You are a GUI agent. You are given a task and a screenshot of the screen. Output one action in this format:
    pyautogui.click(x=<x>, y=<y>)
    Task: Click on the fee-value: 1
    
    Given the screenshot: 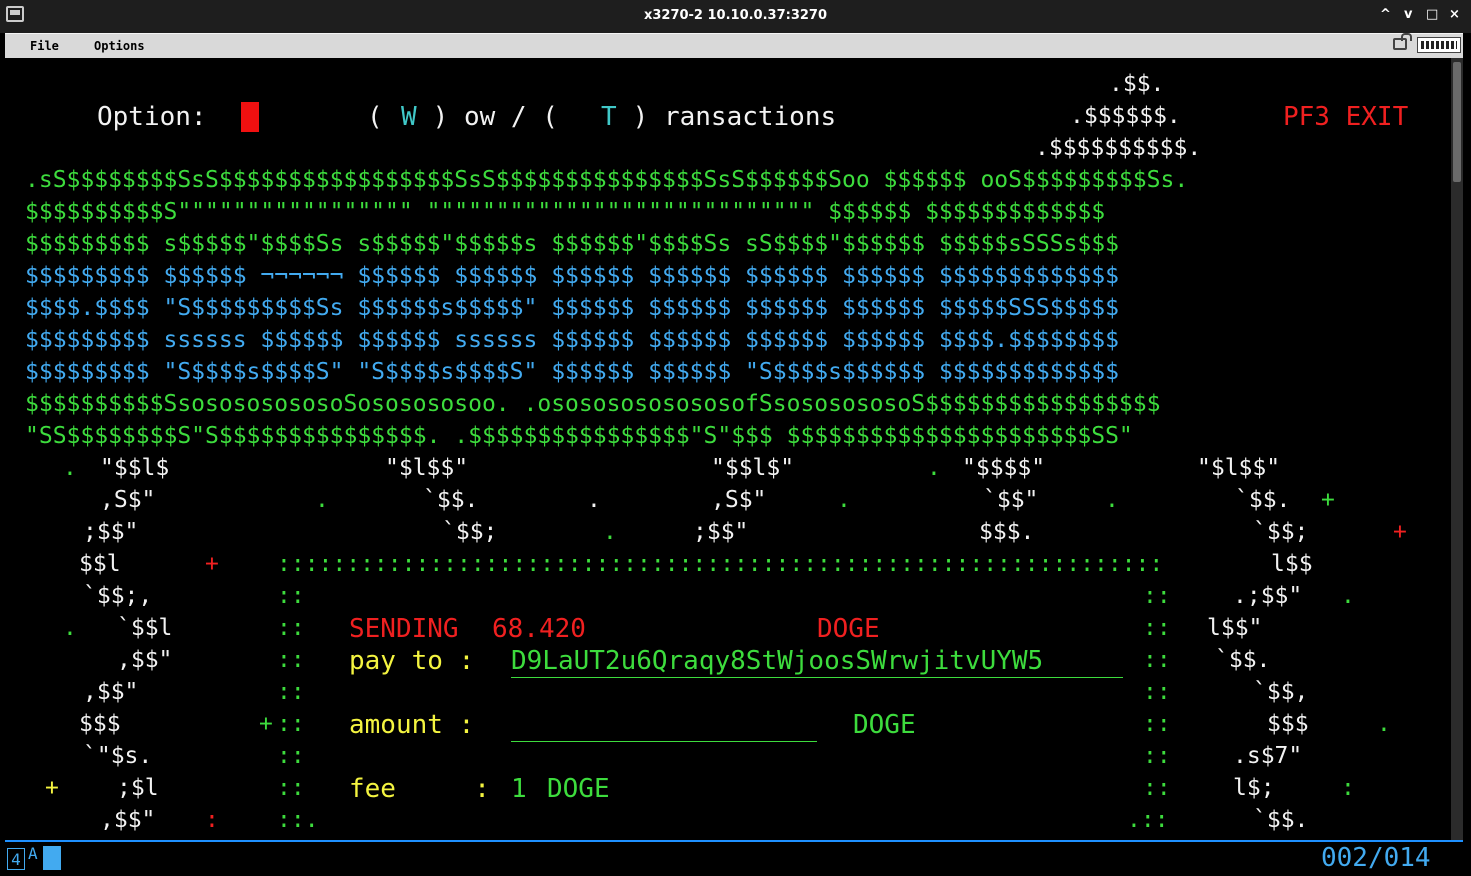 What is the action you would take?
    pyautogui.click(x=519, y=789)
    